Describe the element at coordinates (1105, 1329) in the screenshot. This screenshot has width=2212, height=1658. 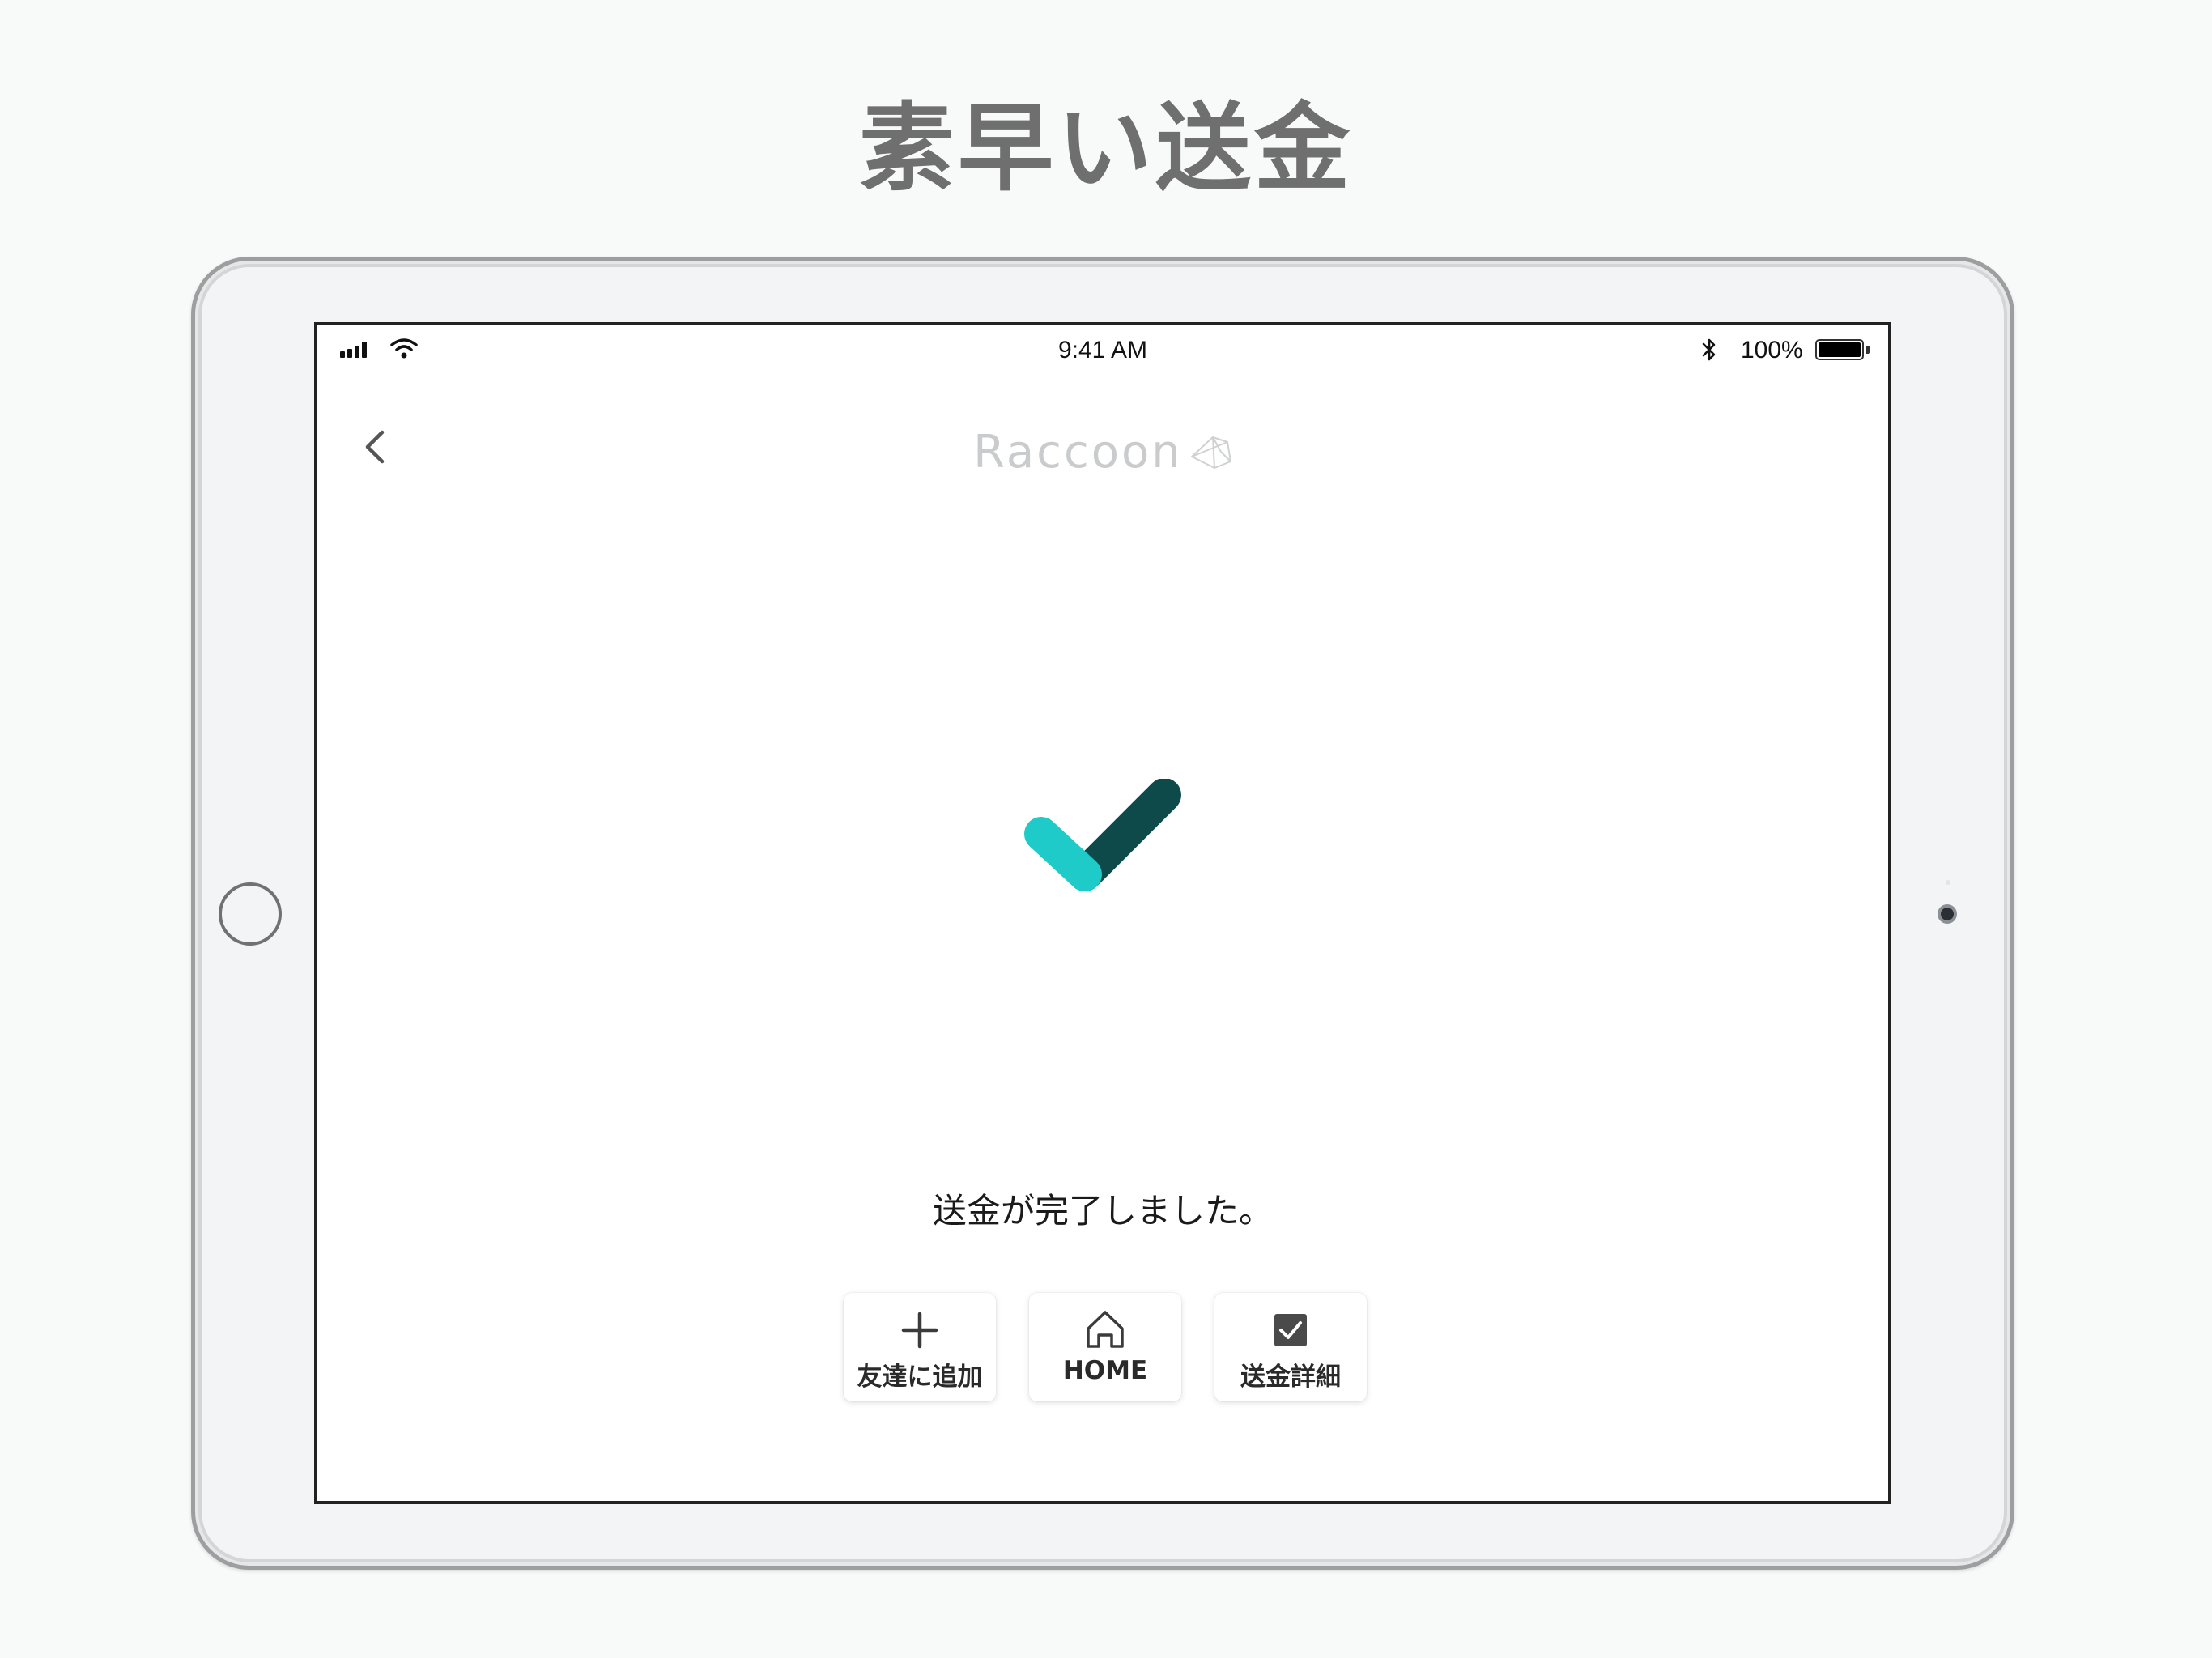
I see `home-icon` at that location.